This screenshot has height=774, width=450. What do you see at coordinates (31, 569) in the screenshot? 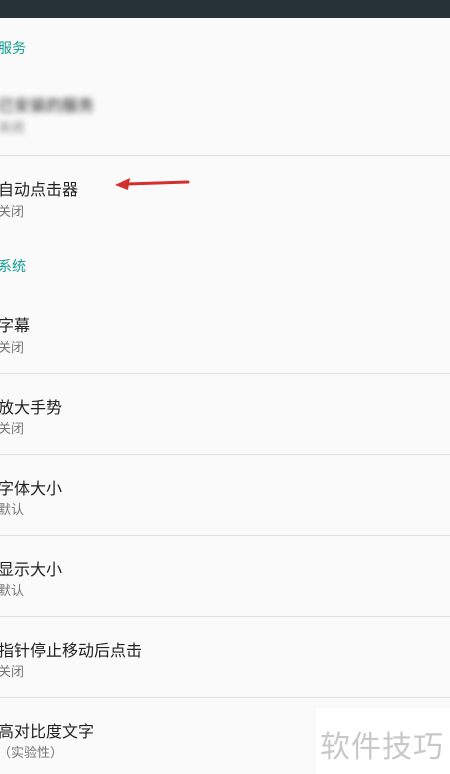
I see `setting-item-title: 显示大小` at bounding box center [31, 569].